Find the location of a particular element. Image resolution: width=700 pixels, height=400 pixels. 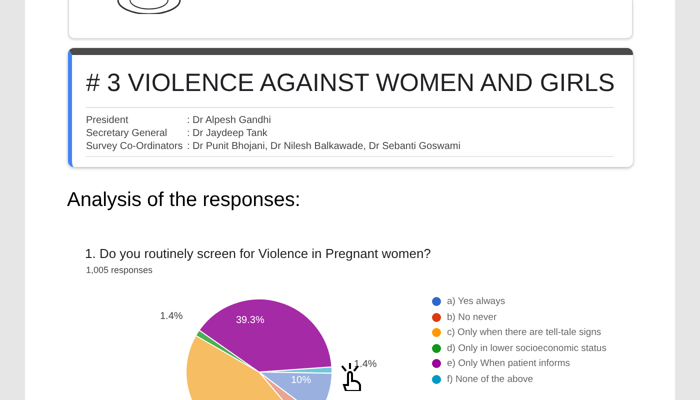

logo-emblem is located at coordinates (149, 7).